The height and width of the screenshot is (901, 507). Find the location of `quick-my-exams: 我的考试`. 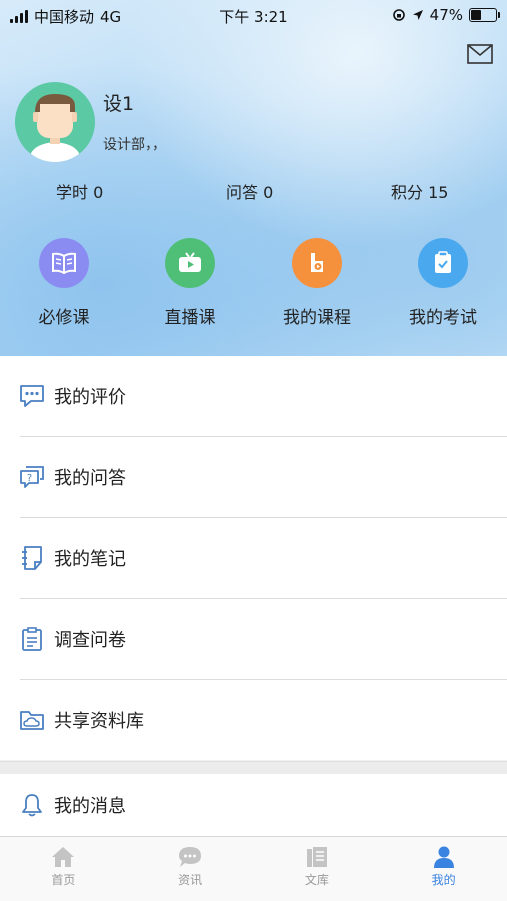

quick-my-exams: 我的考试 is located at coordinates (443, 283).